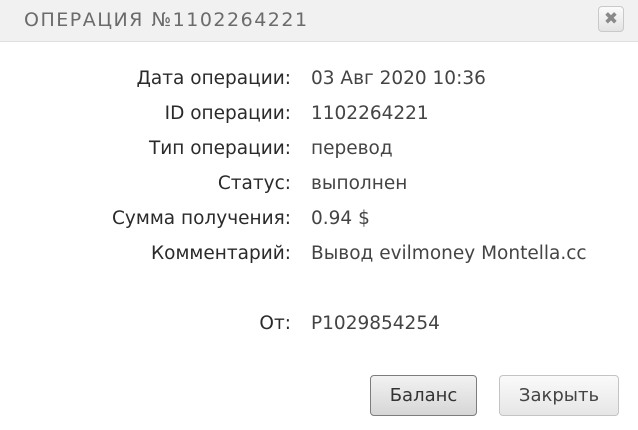 This screenshot has width=638, height=430. I want to click on close-icon: ✖, so click(611, 18).